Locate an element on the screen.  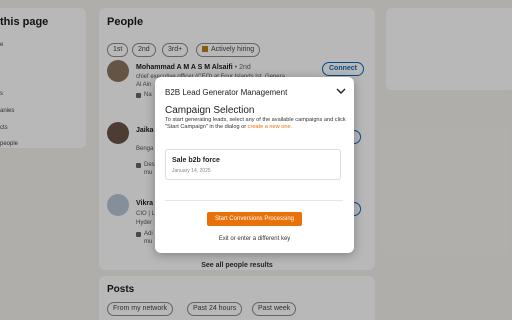
exit-enter-key-link: Exit or enter a different key is located at coordinates (254, 239).